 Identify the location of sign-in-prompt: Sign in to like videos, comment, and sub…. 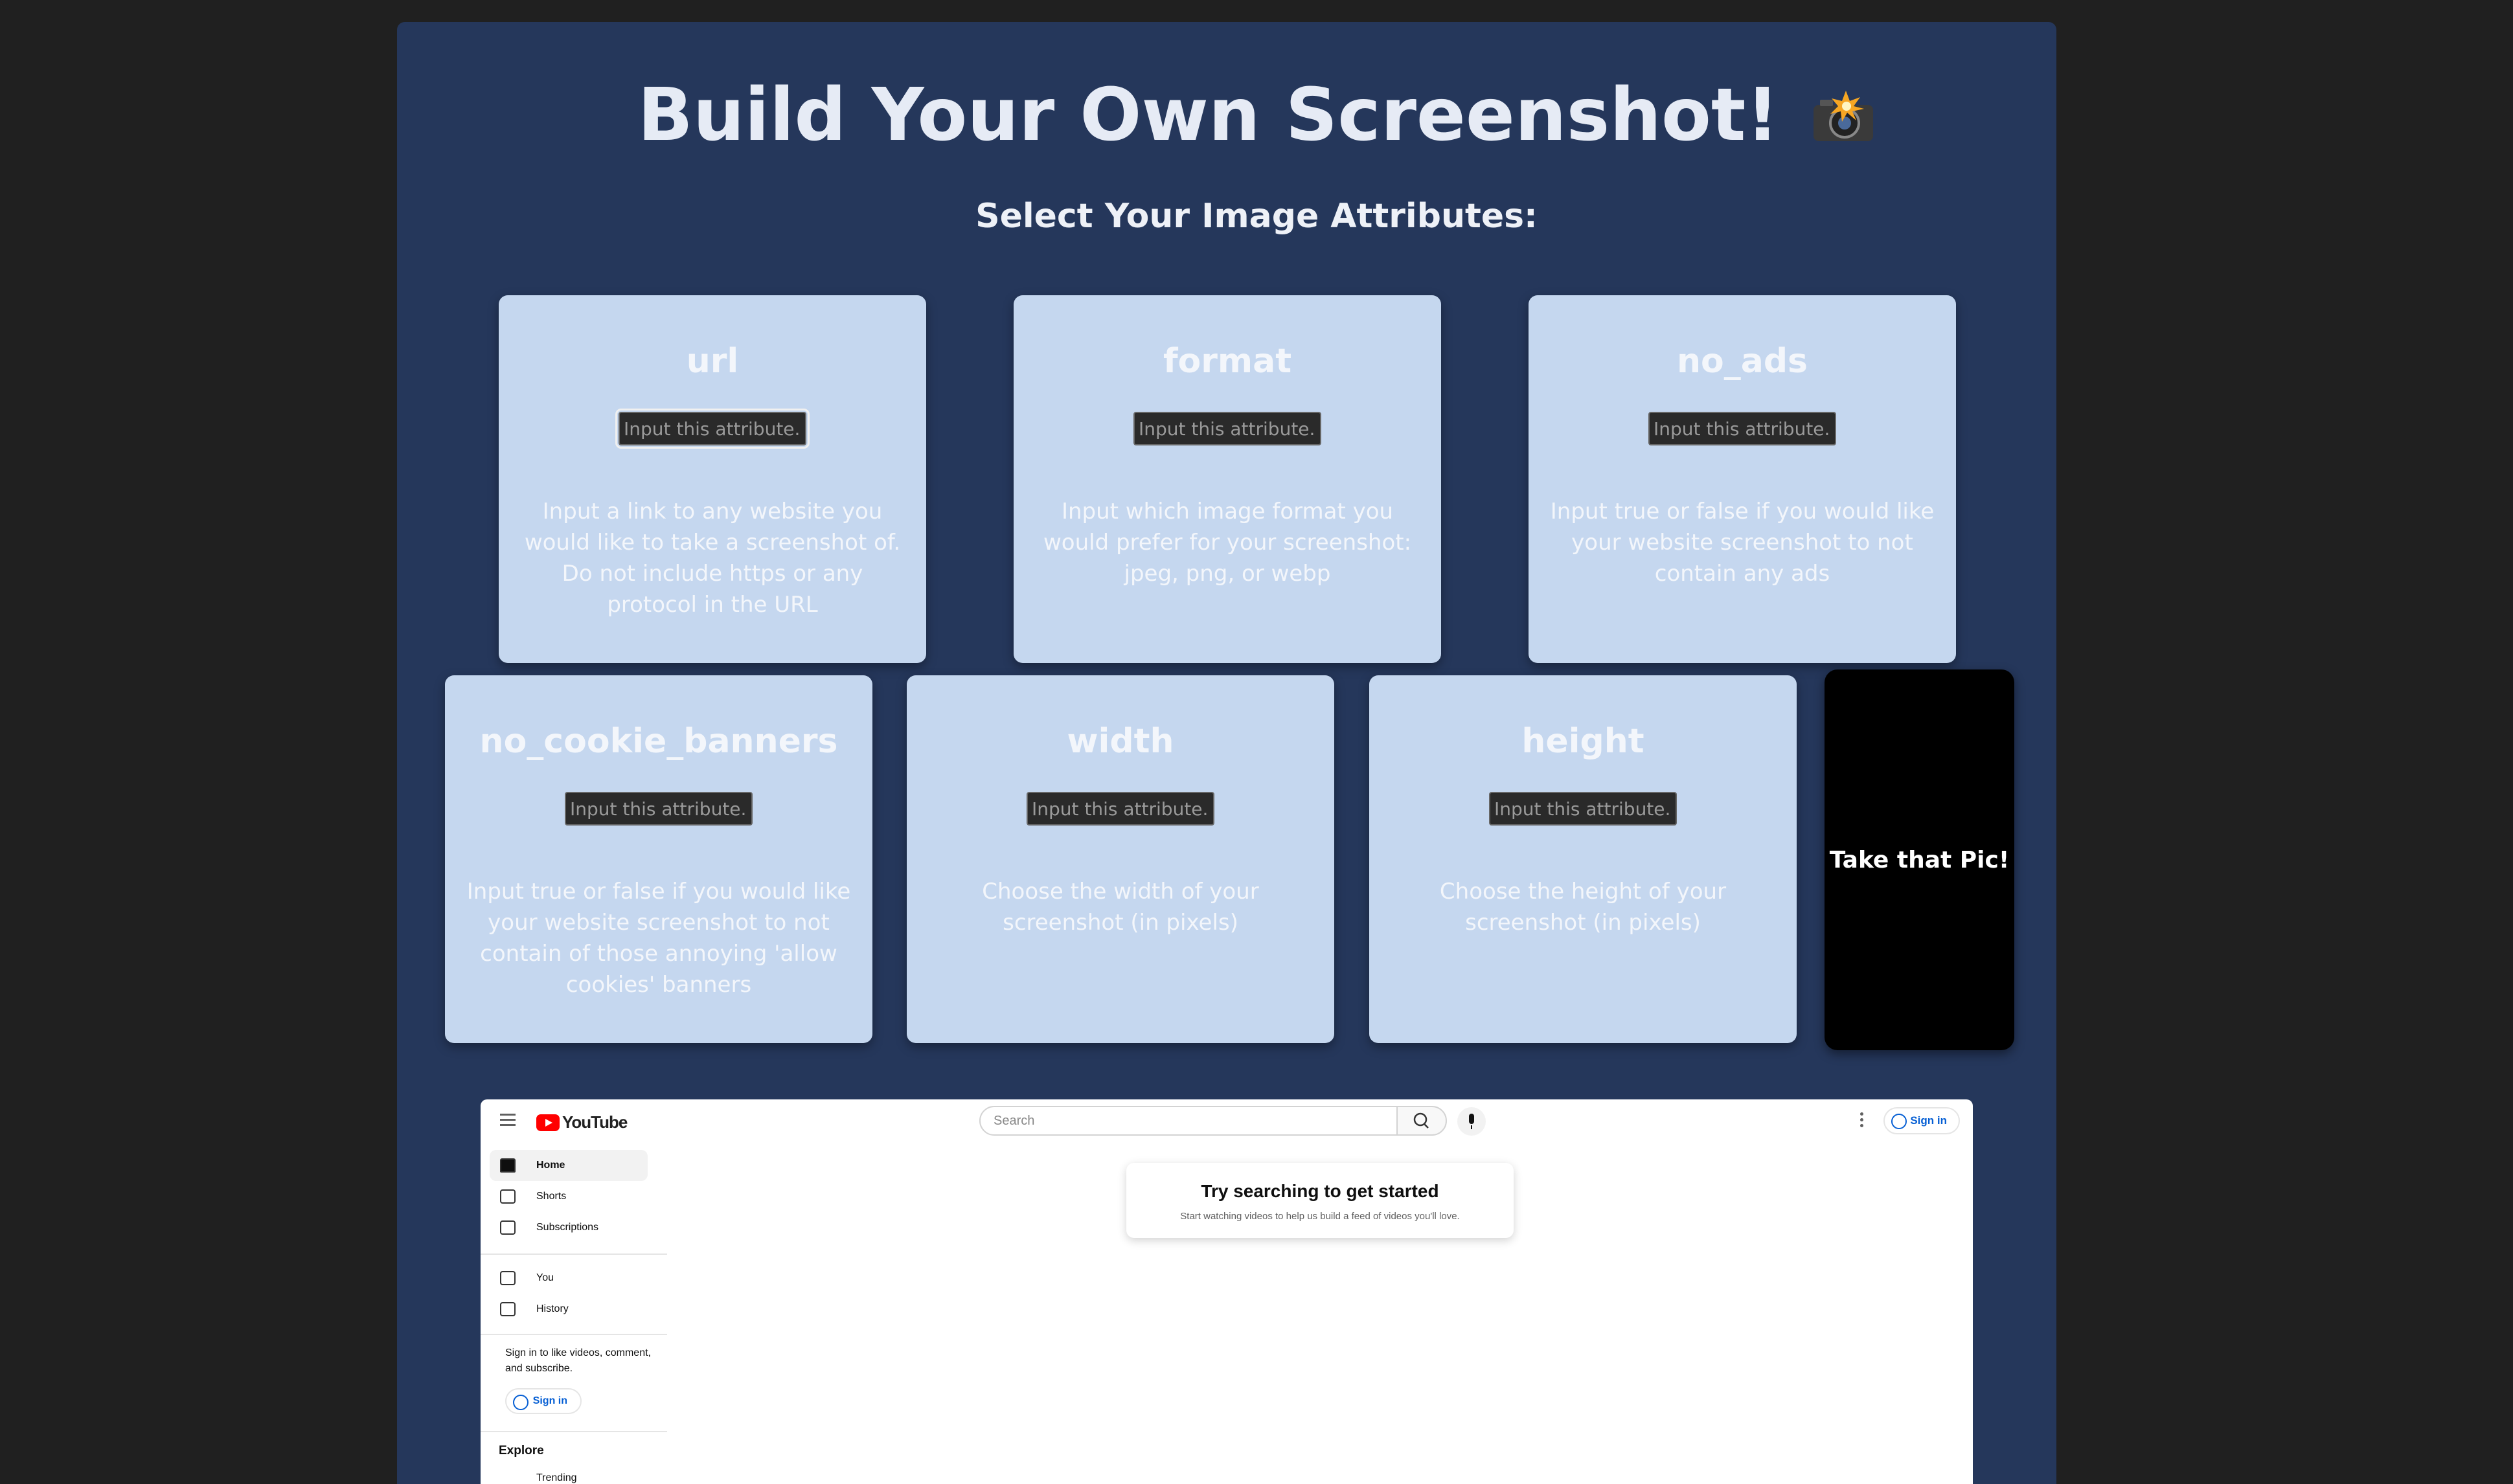
(578, 1360).